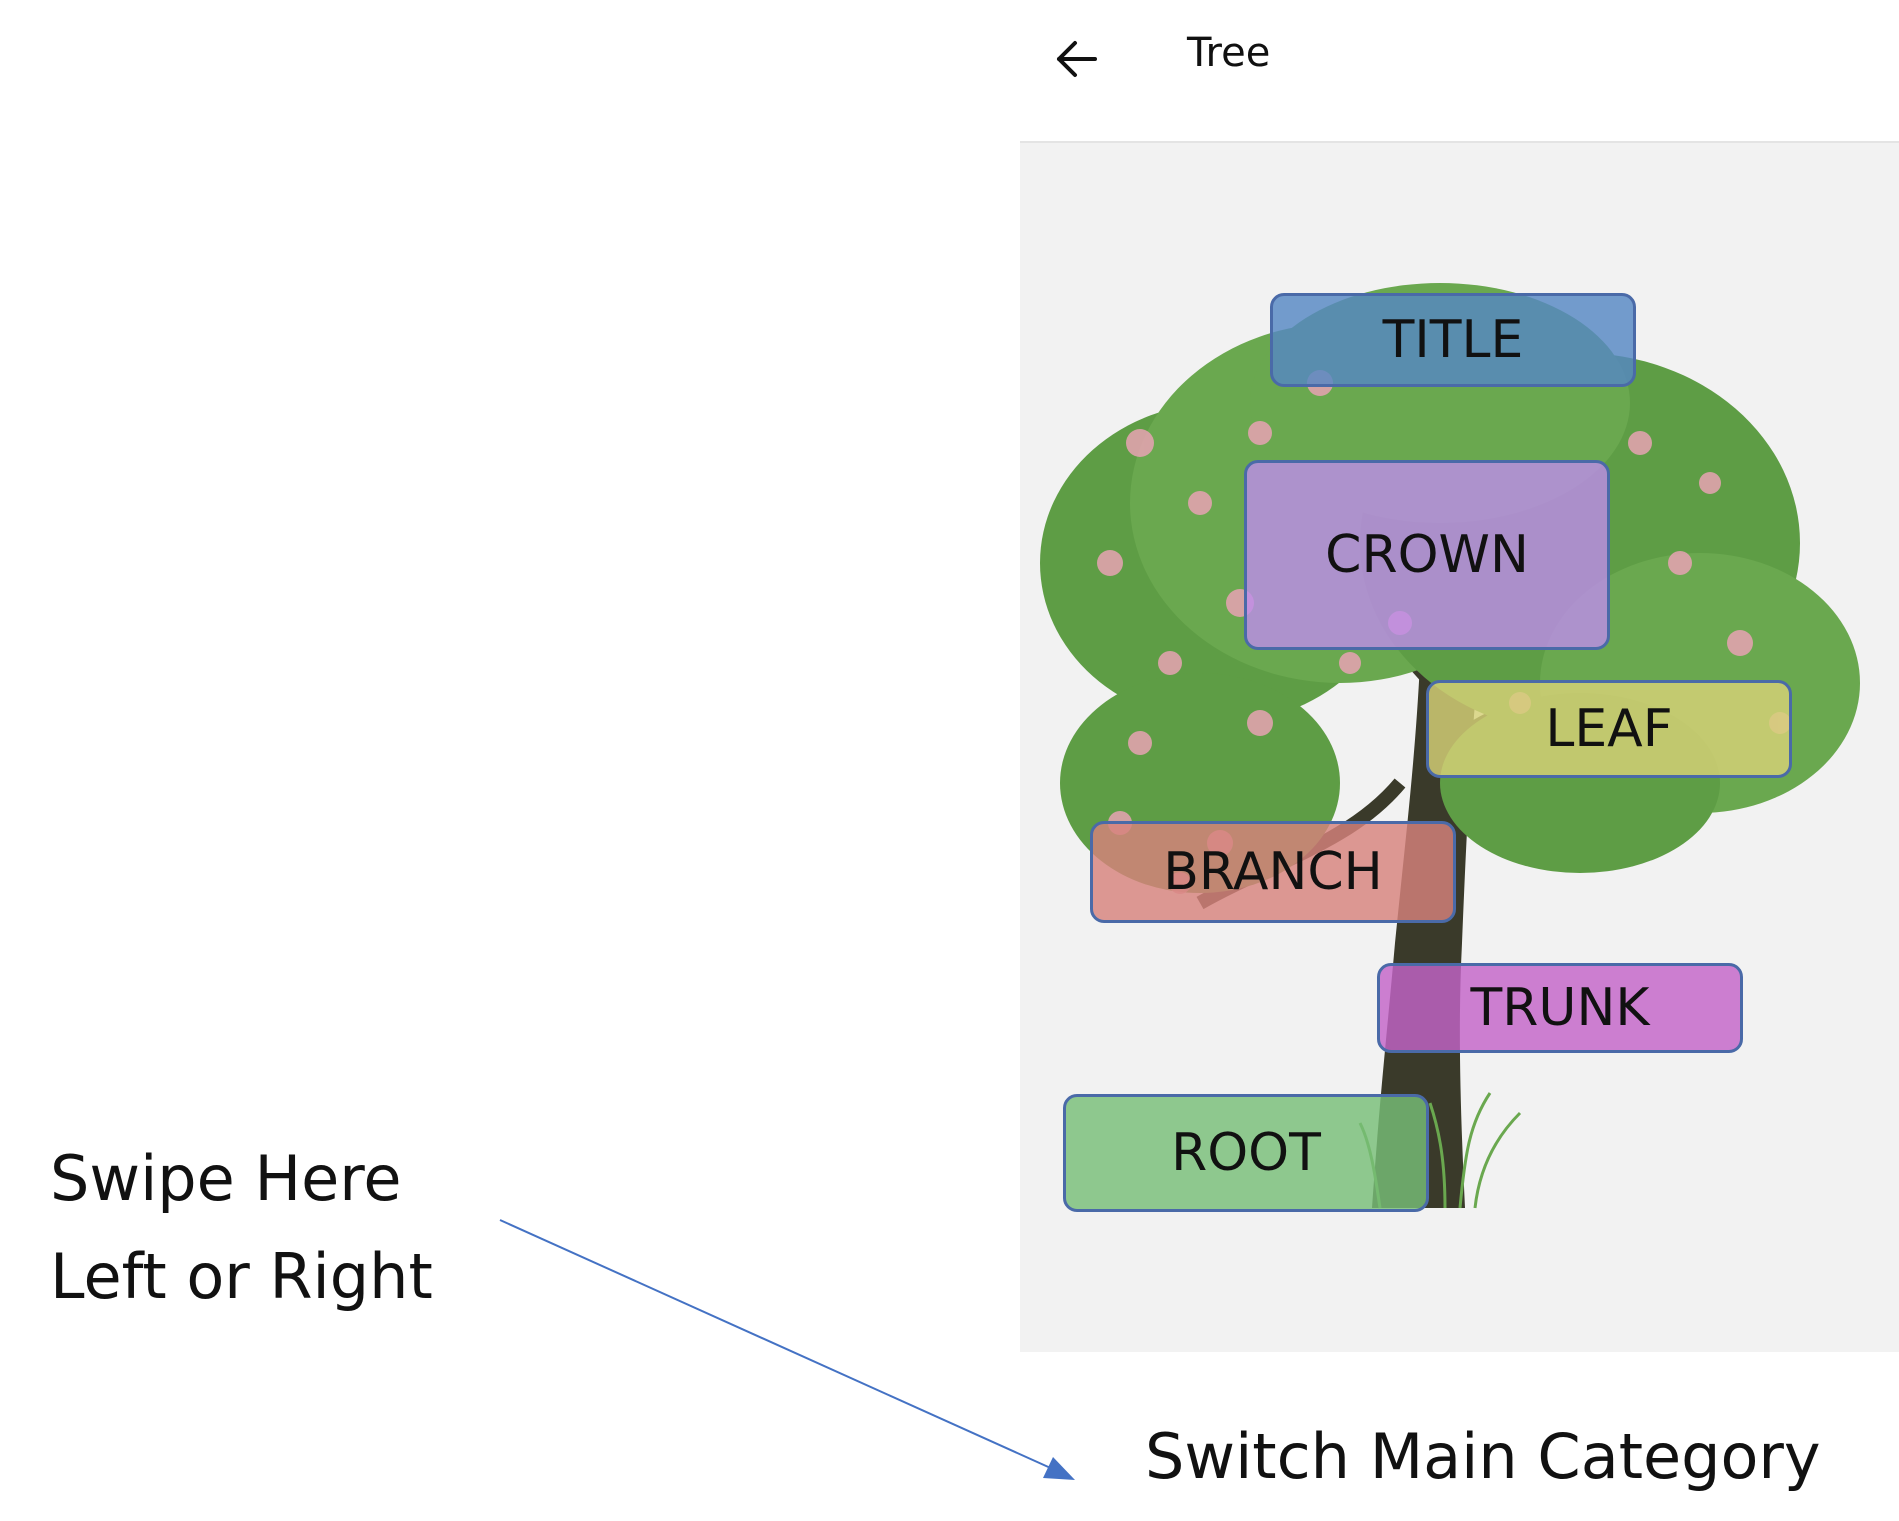 This screenshot has width=1899, height=1521. Describe the element at coordinates (241, 1228) in the screenshot. I see `swipe-instruction: Swipe Here Left or Right` at that location.